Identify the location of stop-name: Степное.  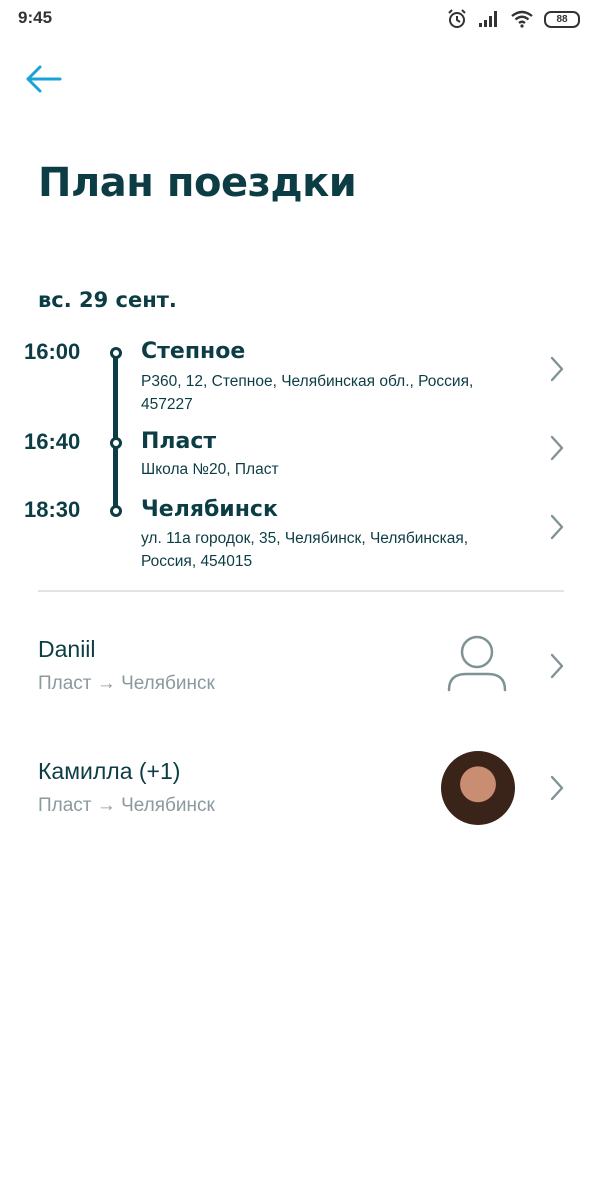
(193, 351).